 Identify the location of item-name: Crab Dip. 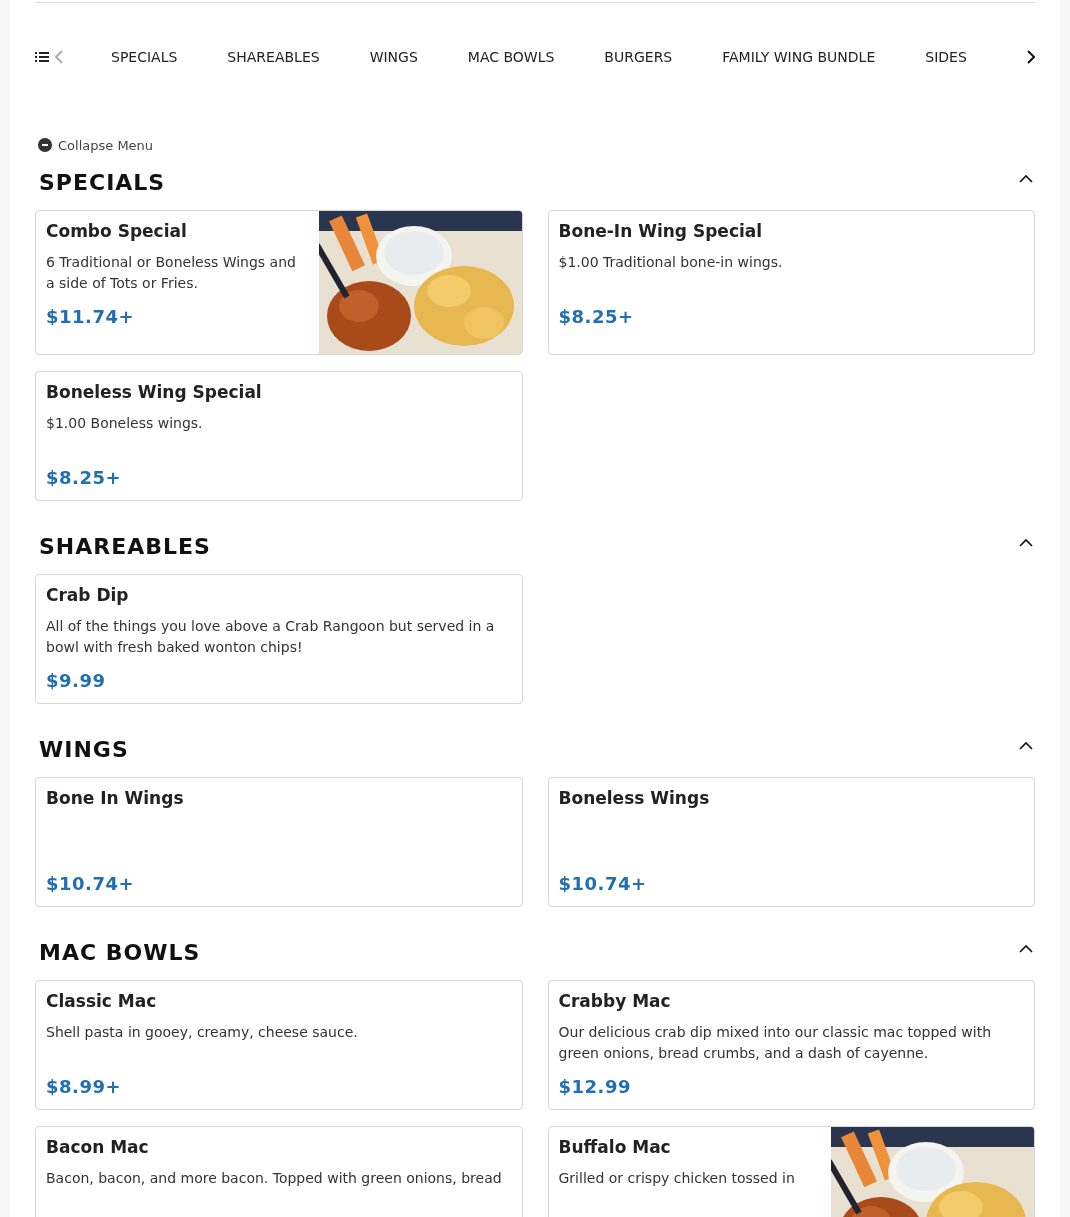
(88, 595).